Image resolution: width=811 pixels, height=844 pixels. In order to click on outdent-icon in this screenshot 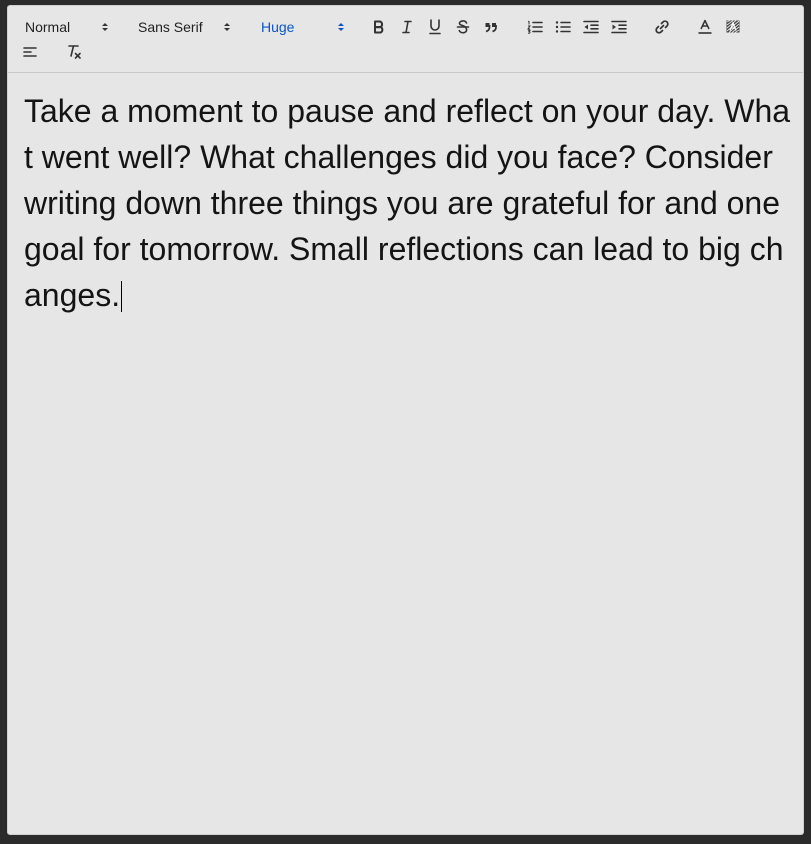, I will do `click(591, 27)`.